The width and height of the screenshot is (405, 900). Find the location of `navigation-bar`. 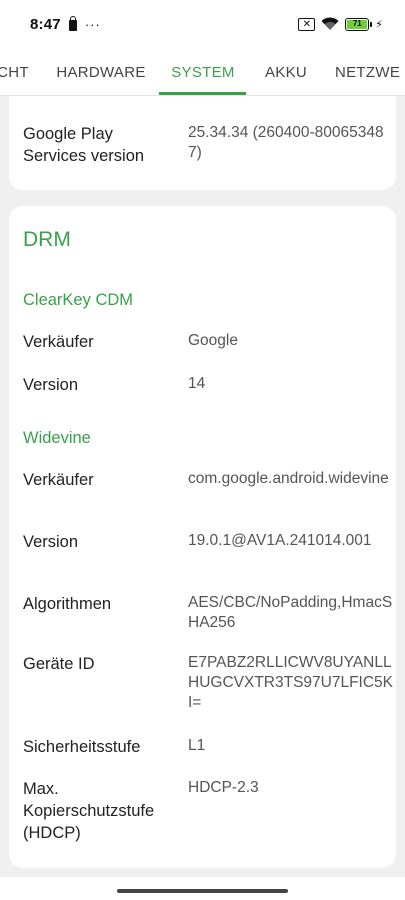

navigation-bar is located at coordinates (202, 888).